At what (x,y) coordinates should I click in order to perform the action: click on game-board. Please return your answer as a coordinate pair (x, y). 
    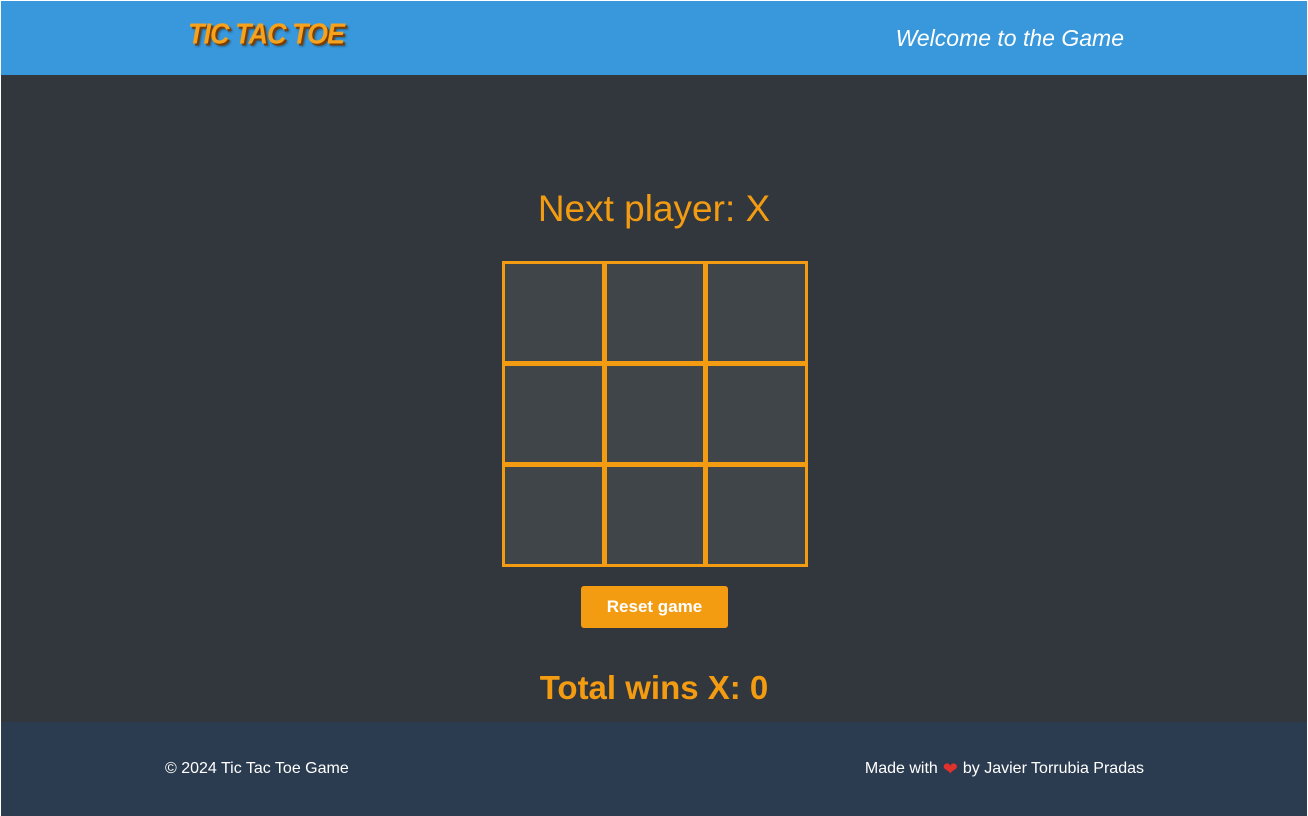
    Looking at the image, I should click on (655, 414).